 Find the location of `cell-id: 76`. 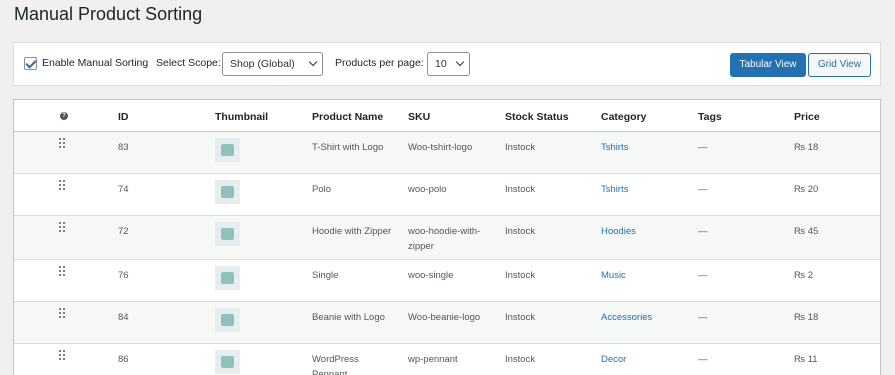

cell-id: 76 is located at coordinates (123, 275).